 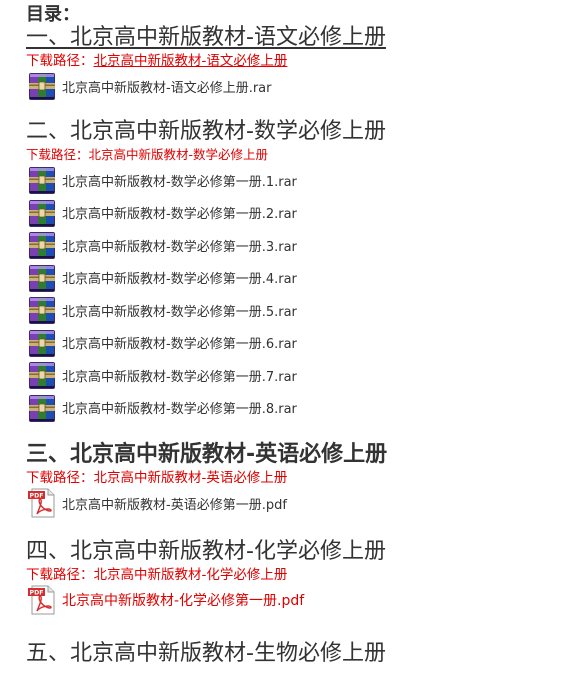 I want to click on file-item: 北京高中新版教材-数学必修第一册.2.rar, so click(x=291, y=213).